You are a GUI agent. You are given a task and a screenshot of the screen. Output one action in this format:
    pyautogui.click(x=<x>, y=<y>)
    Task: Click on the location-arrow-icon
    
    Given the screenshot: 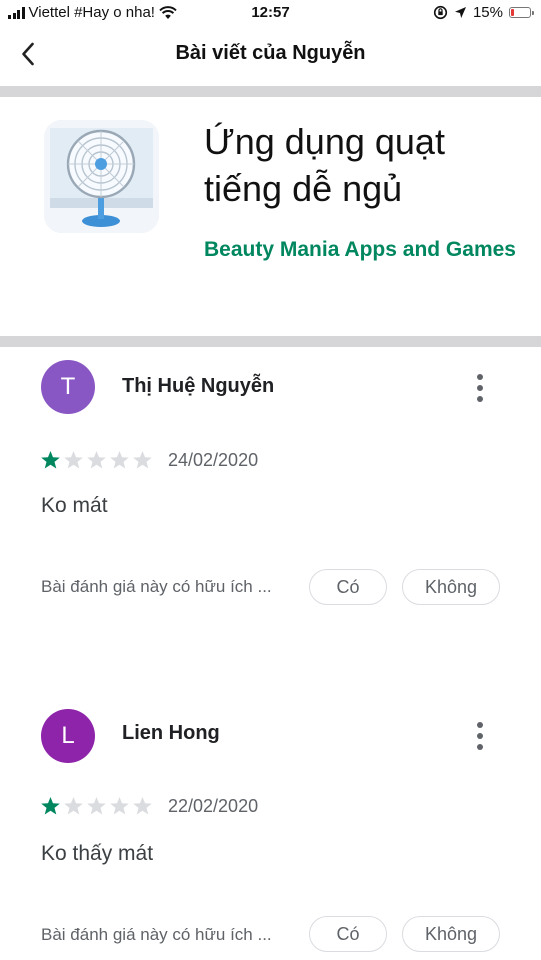 What is the action you would take?
    pyautogui.click(x=460, y=12)
    